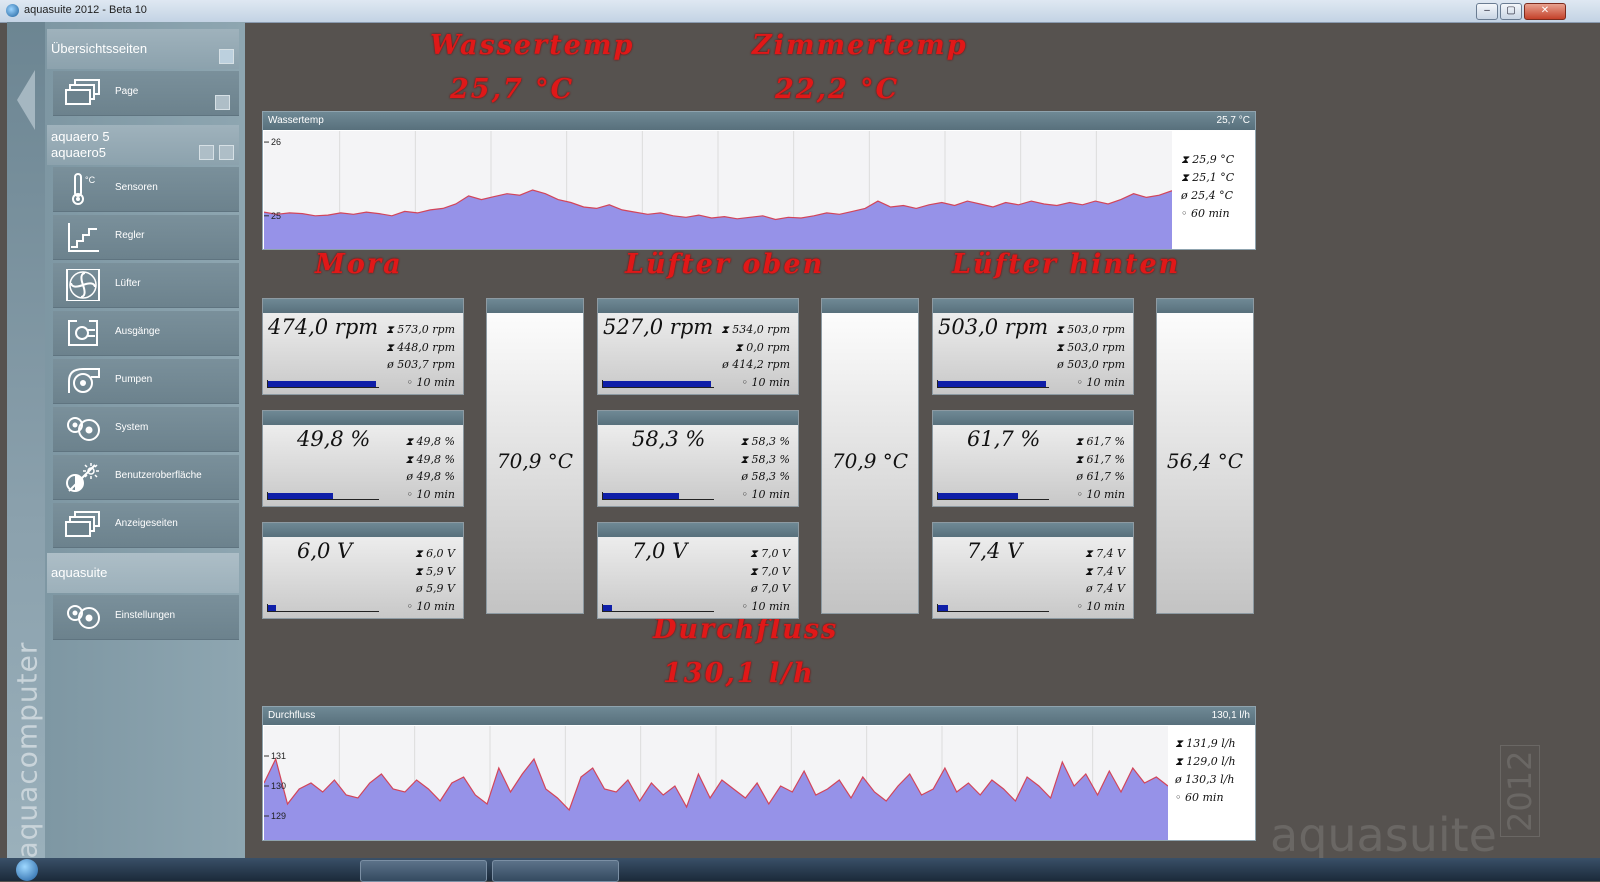 This screenshot has width=1600, height=882. Describe the element at coordinates (1033, 570) in the screenshot. I see `hinten-volt-gauge: 7,4 V ⧗ 7,4 V ⧗ 7,4 Vø 7,4 V ◦ 10 min` at that location.